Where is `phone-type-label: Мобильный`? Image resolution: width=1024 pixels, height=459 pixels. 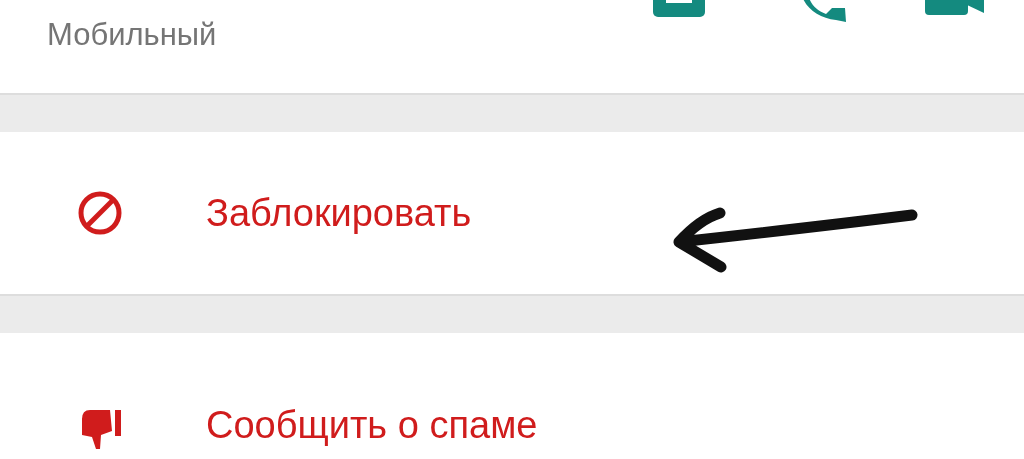 phone-type-label: Мобильный is located at coordinates (132, 35).